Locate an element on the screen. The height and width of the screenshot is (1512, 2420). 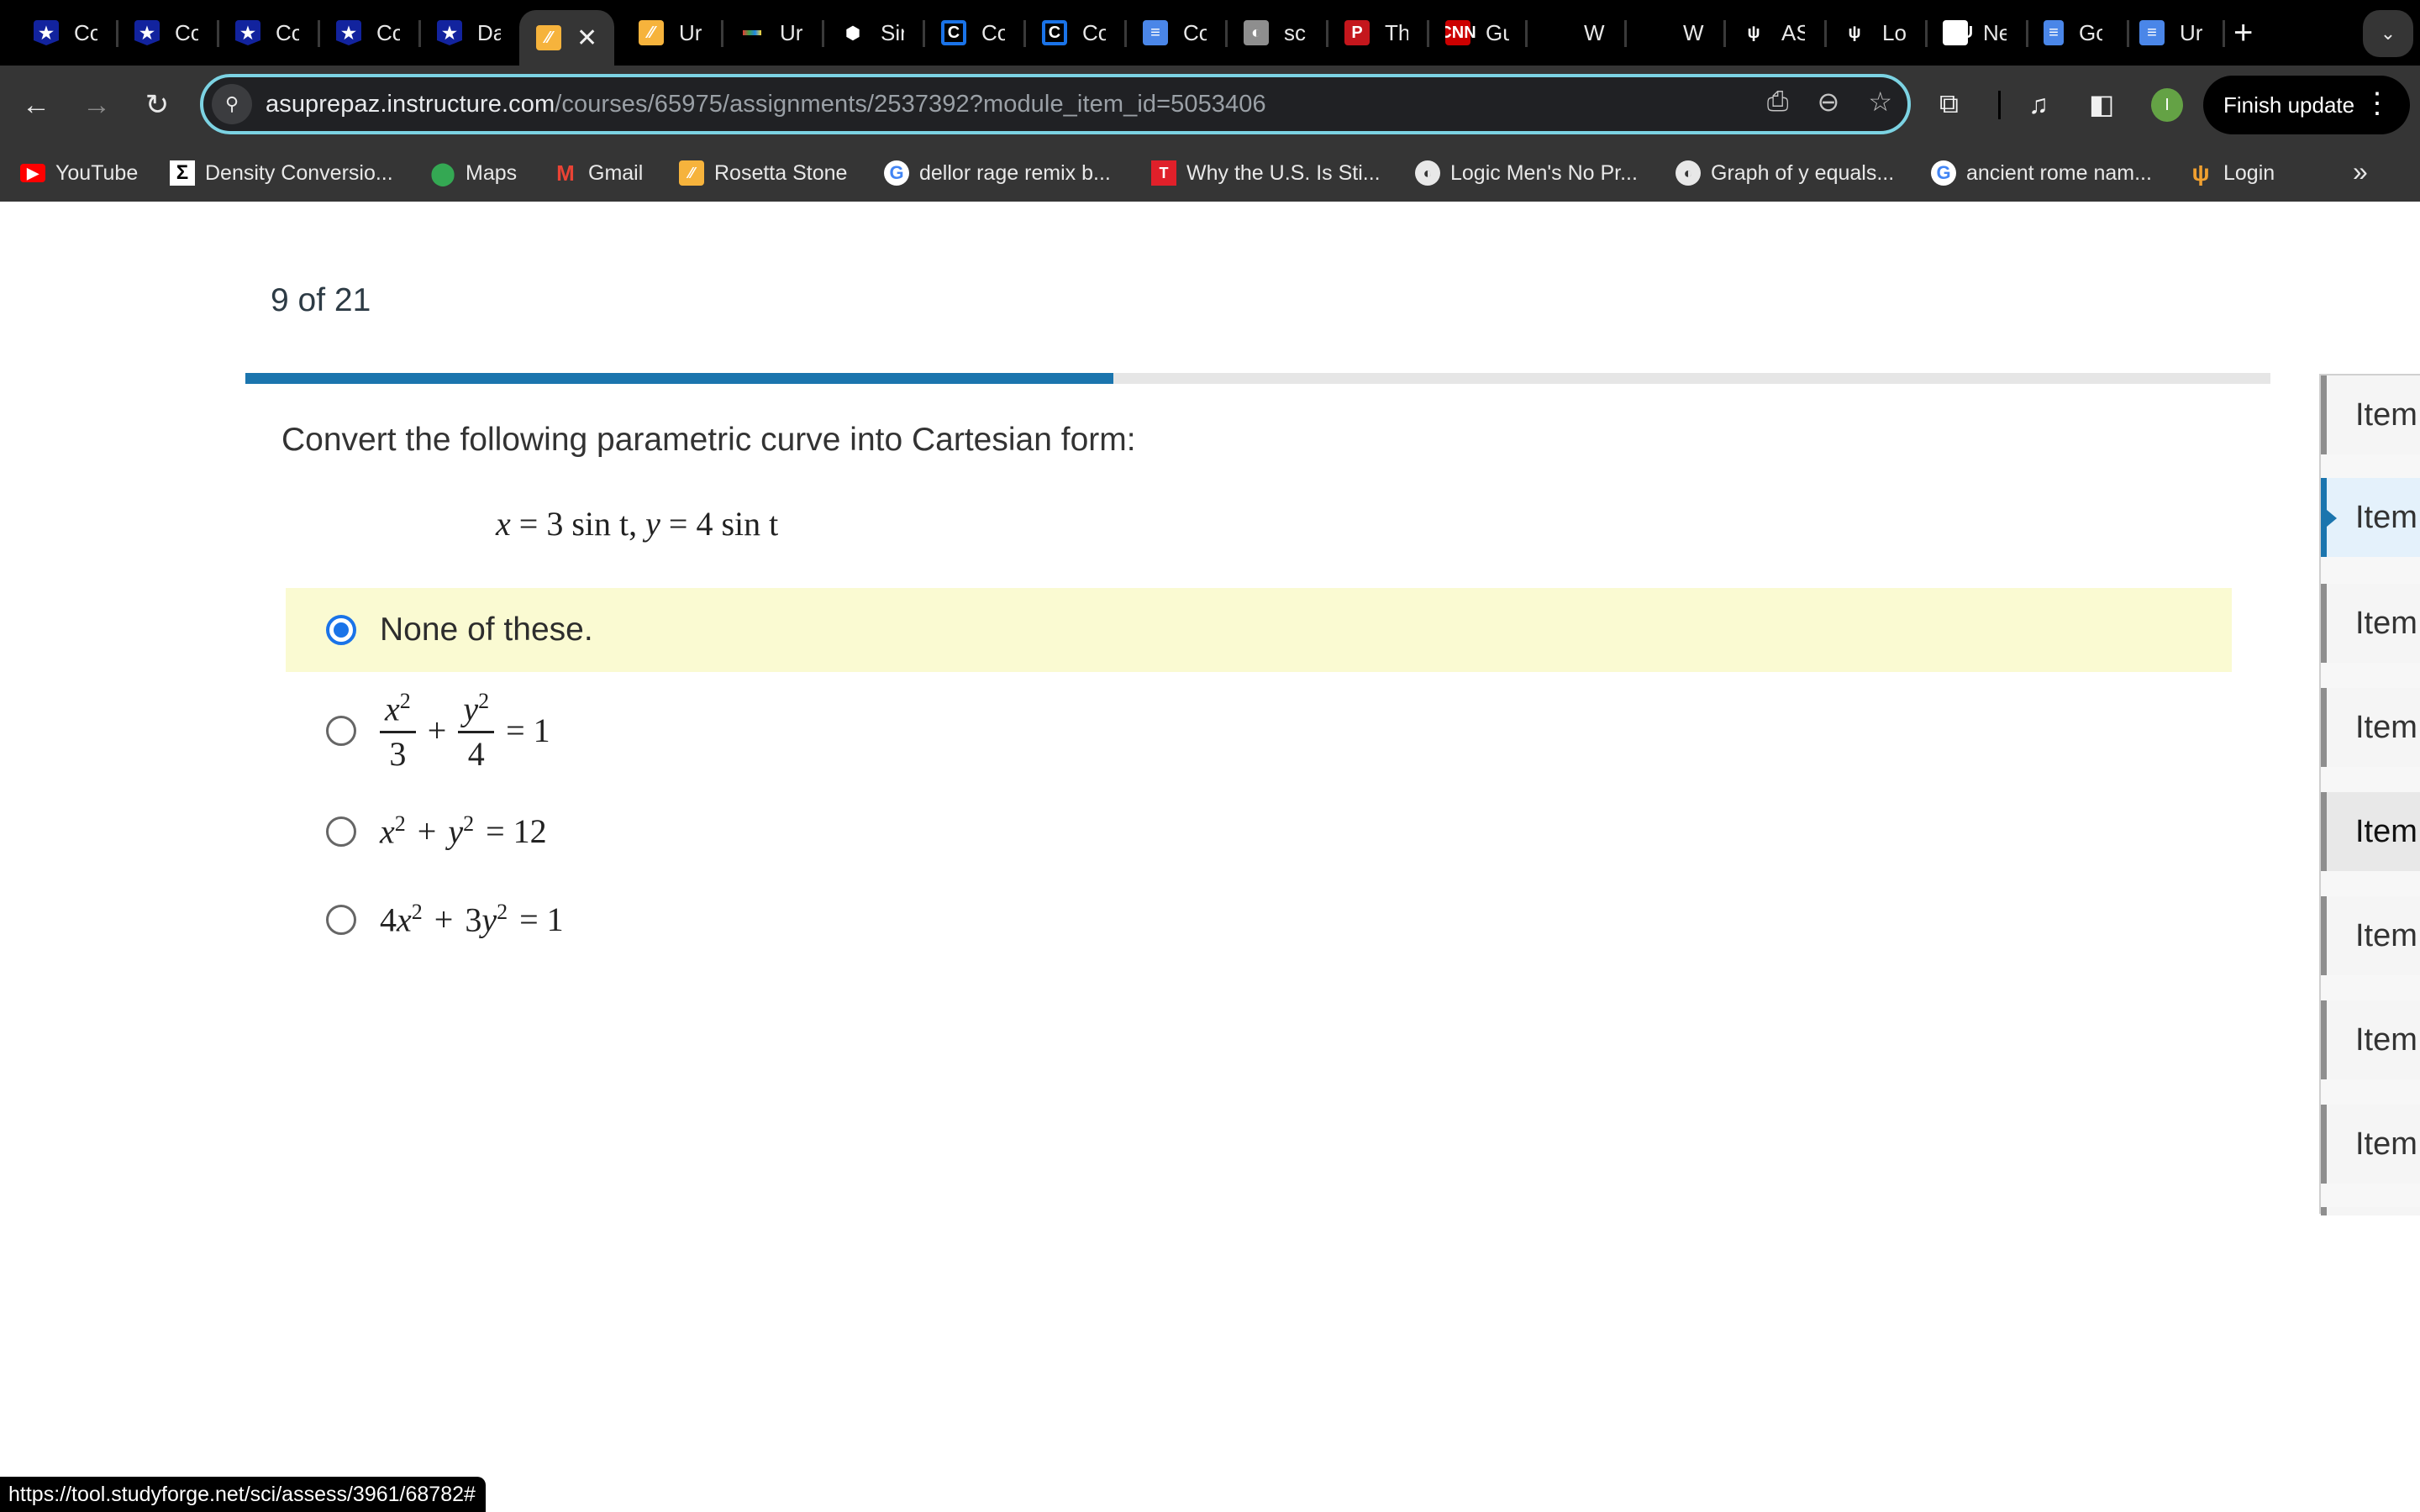
answer-option-ellipse: x2 3 + y2 4 = 1 is located at coordinates (1259, 731).